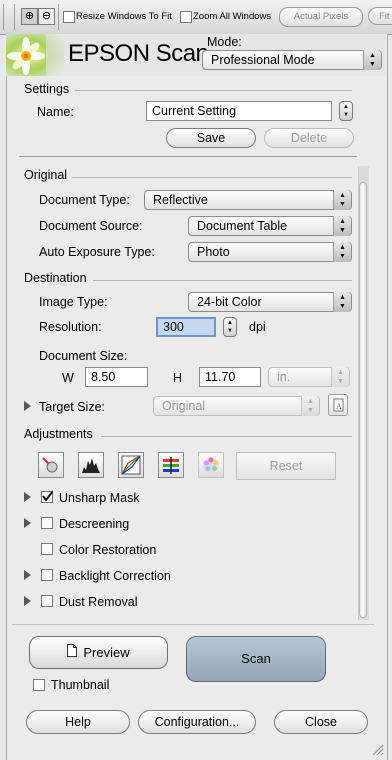 This screenshot has width=392, height=760. What do you see at coordinates (47, 549) in the screenshot?
I see `color-restoration-checkbox` at bounding box center [47, 549].